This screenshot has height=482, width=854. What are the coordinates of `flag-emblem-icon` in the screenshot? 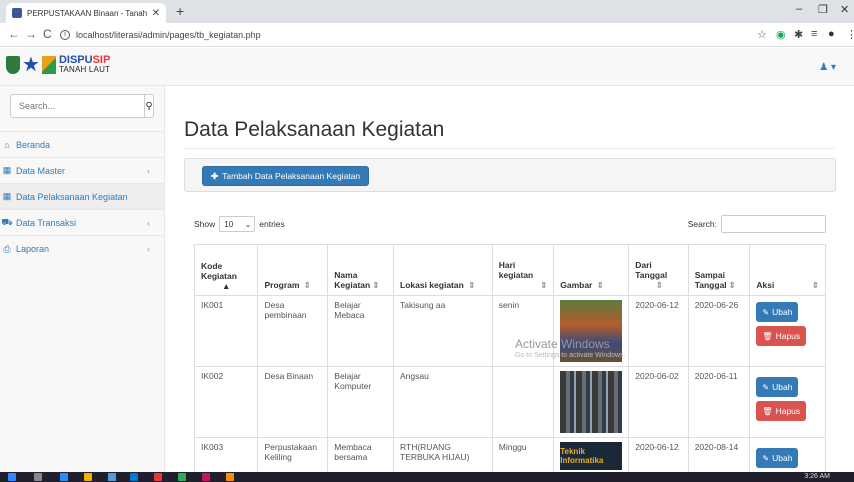 It's located at (48, 64).